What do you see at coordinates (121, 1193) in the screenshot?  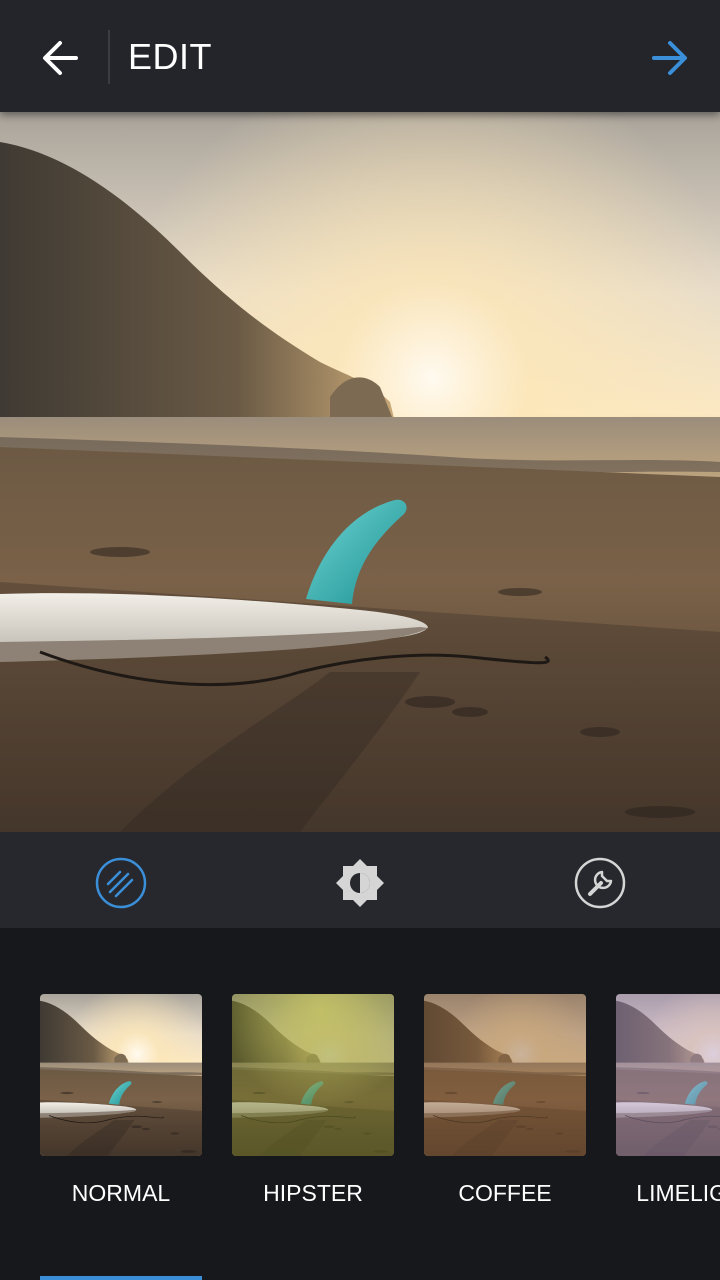 I see `filter-label: NORMAL` at bounding box center [121, 1193].